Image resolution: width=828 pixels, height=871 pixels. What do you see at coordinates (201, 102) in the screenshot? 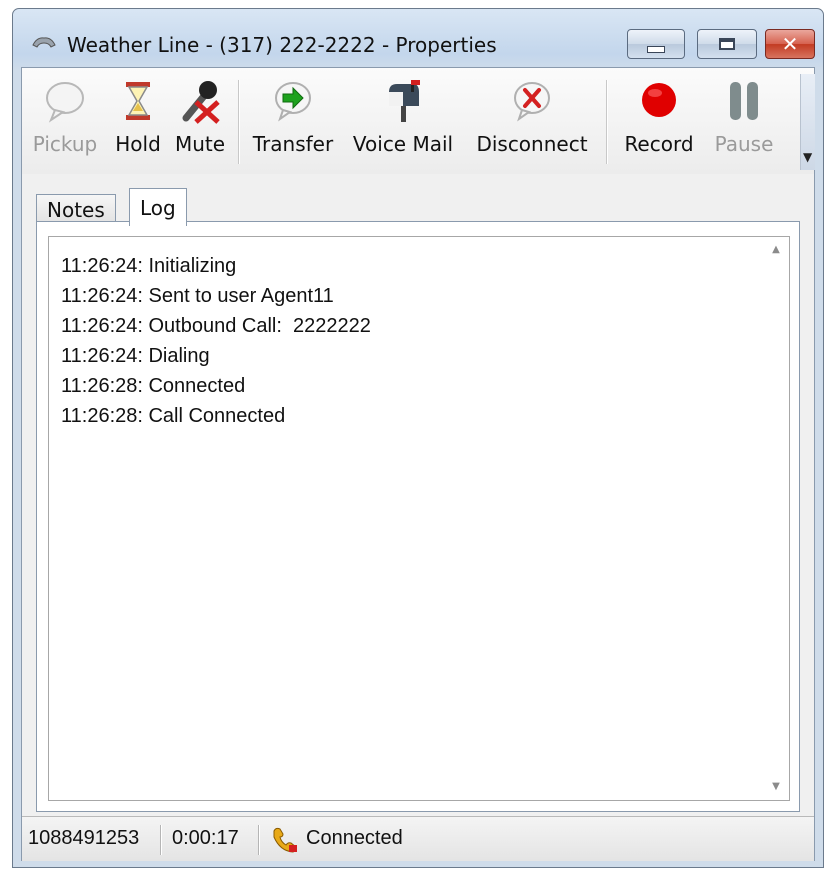
I see `microphone-muted-icon` at bounding box center [201, 102].